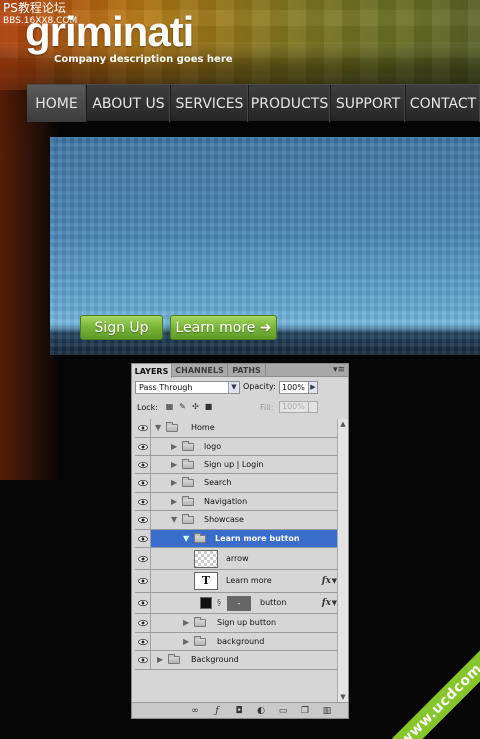  Describe the element at coordinates (236, 428) in the screenshot. I see `layer-row-home: ▼ Home` at that location.